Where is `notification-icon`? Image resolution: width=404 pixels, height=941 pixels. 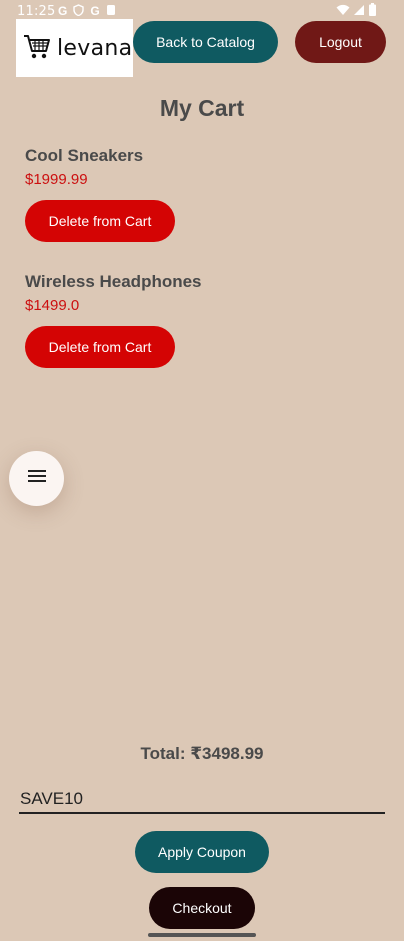 notification-icon is located at coordinates (111, 11).